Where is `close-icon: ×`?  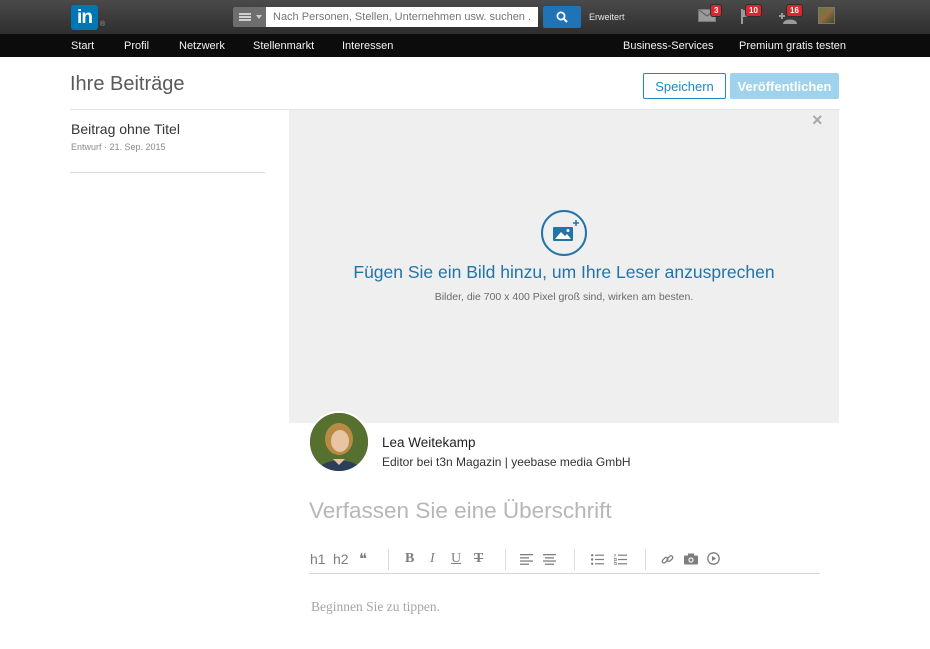
close-icon: × is located at coordinates (817, 120).